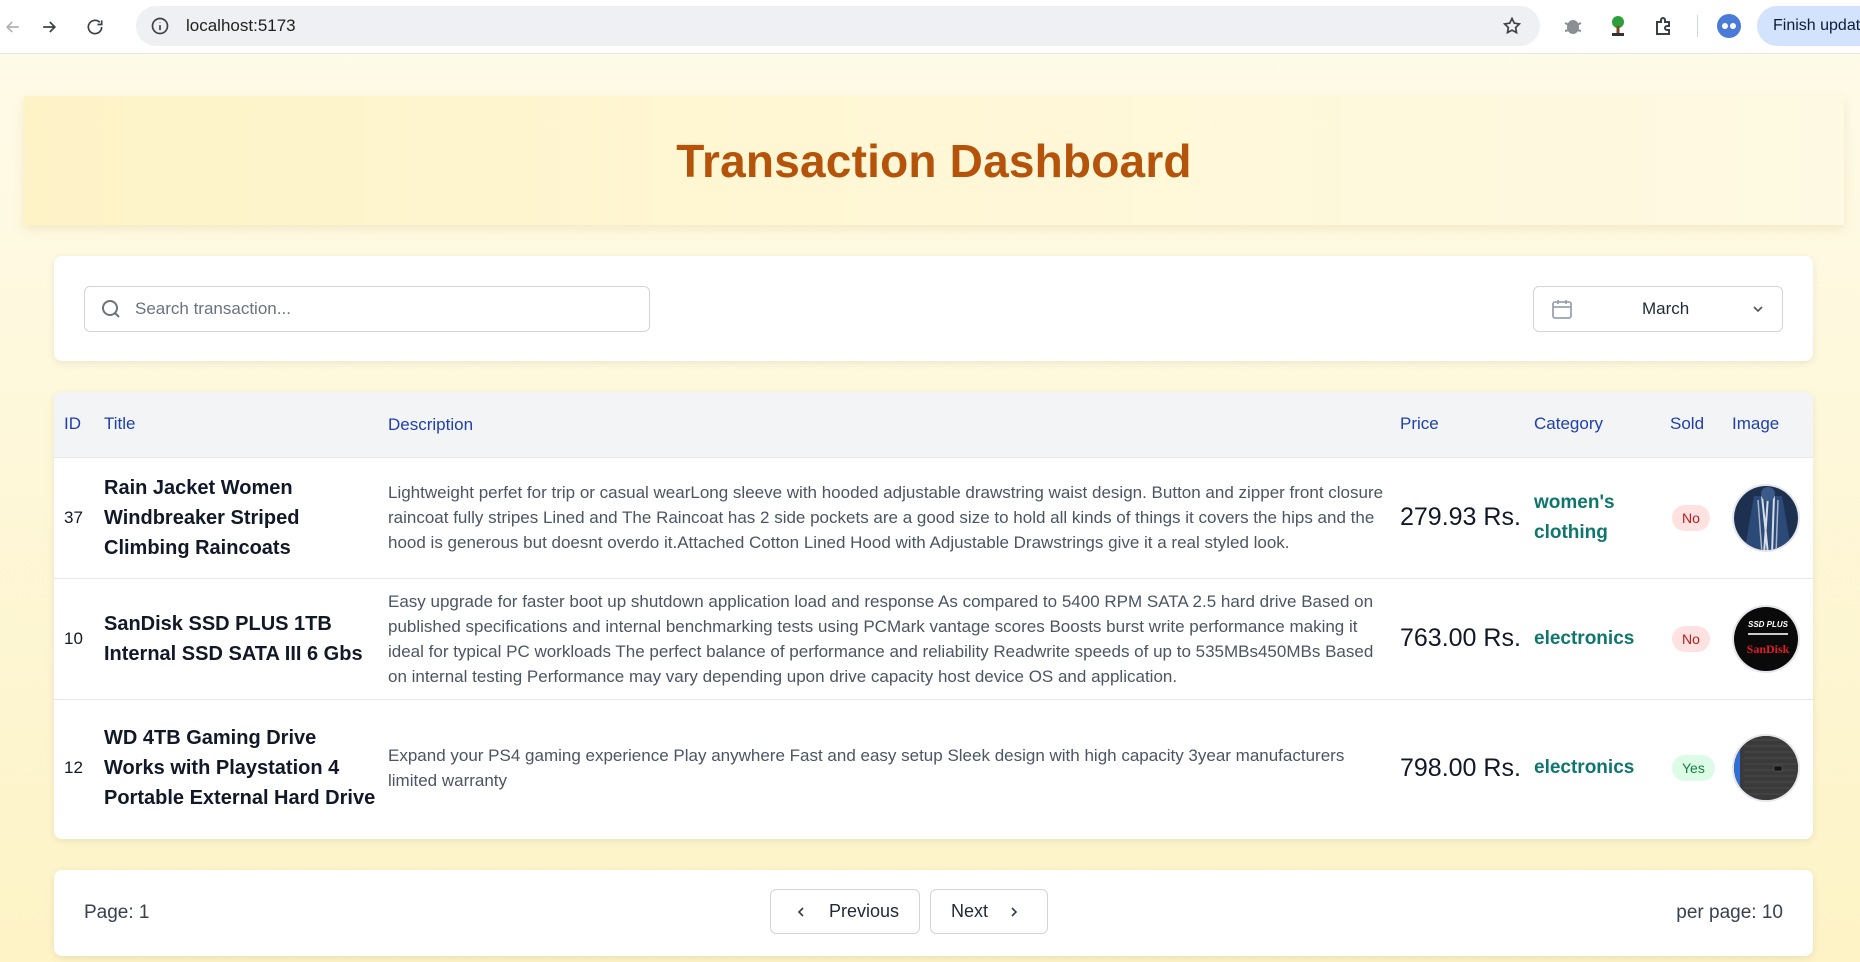 This screenshot has width=1860, height=962. I want to click on bookmark-star-icon, so click(1512, 26).